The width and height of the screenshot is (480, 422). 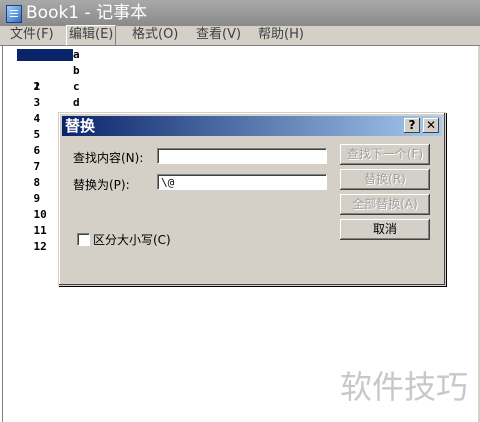 I want to click on editor-line: 6, so click(x=37, y=150).